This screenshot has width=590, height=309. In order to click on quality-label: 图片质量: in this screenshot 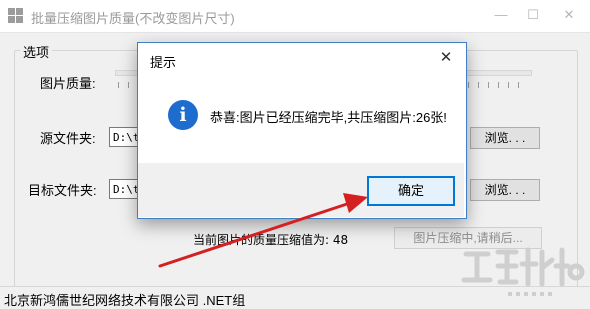, I will do `click(68, 83)`.